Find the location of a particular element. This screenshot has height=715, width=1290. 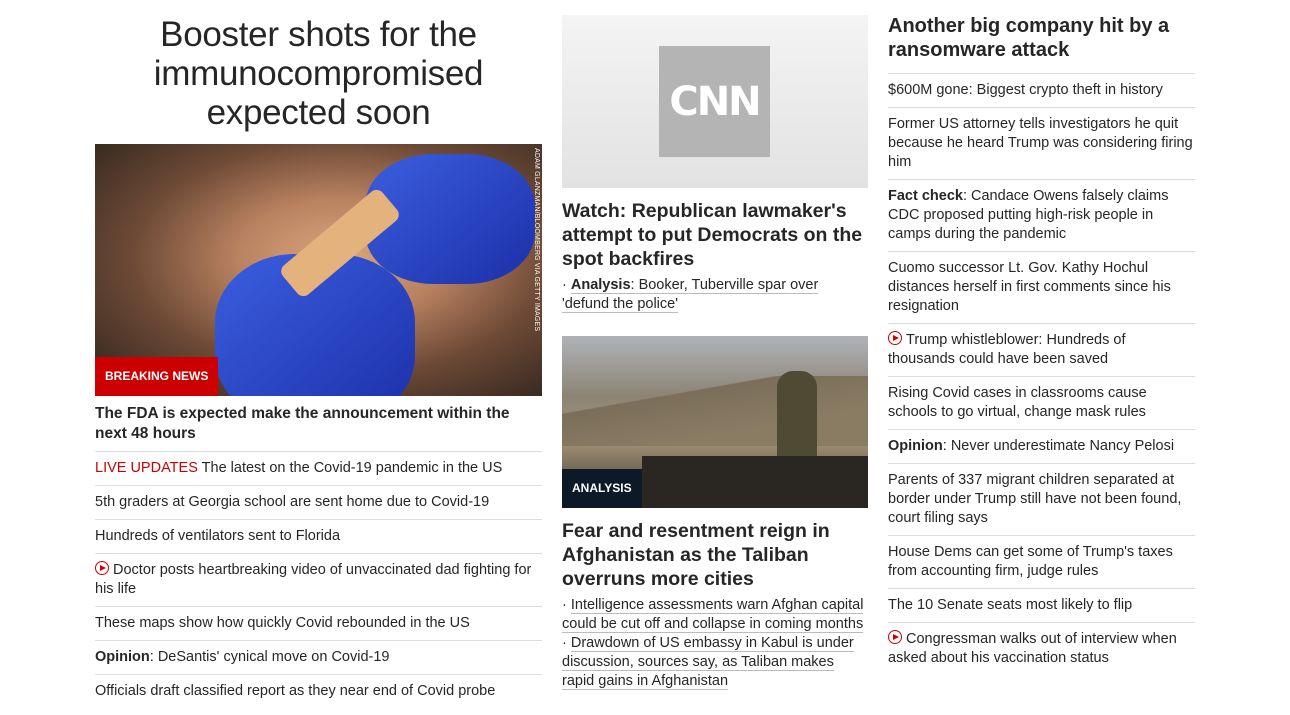

mountain-shape is located at coordinates (715, 411).